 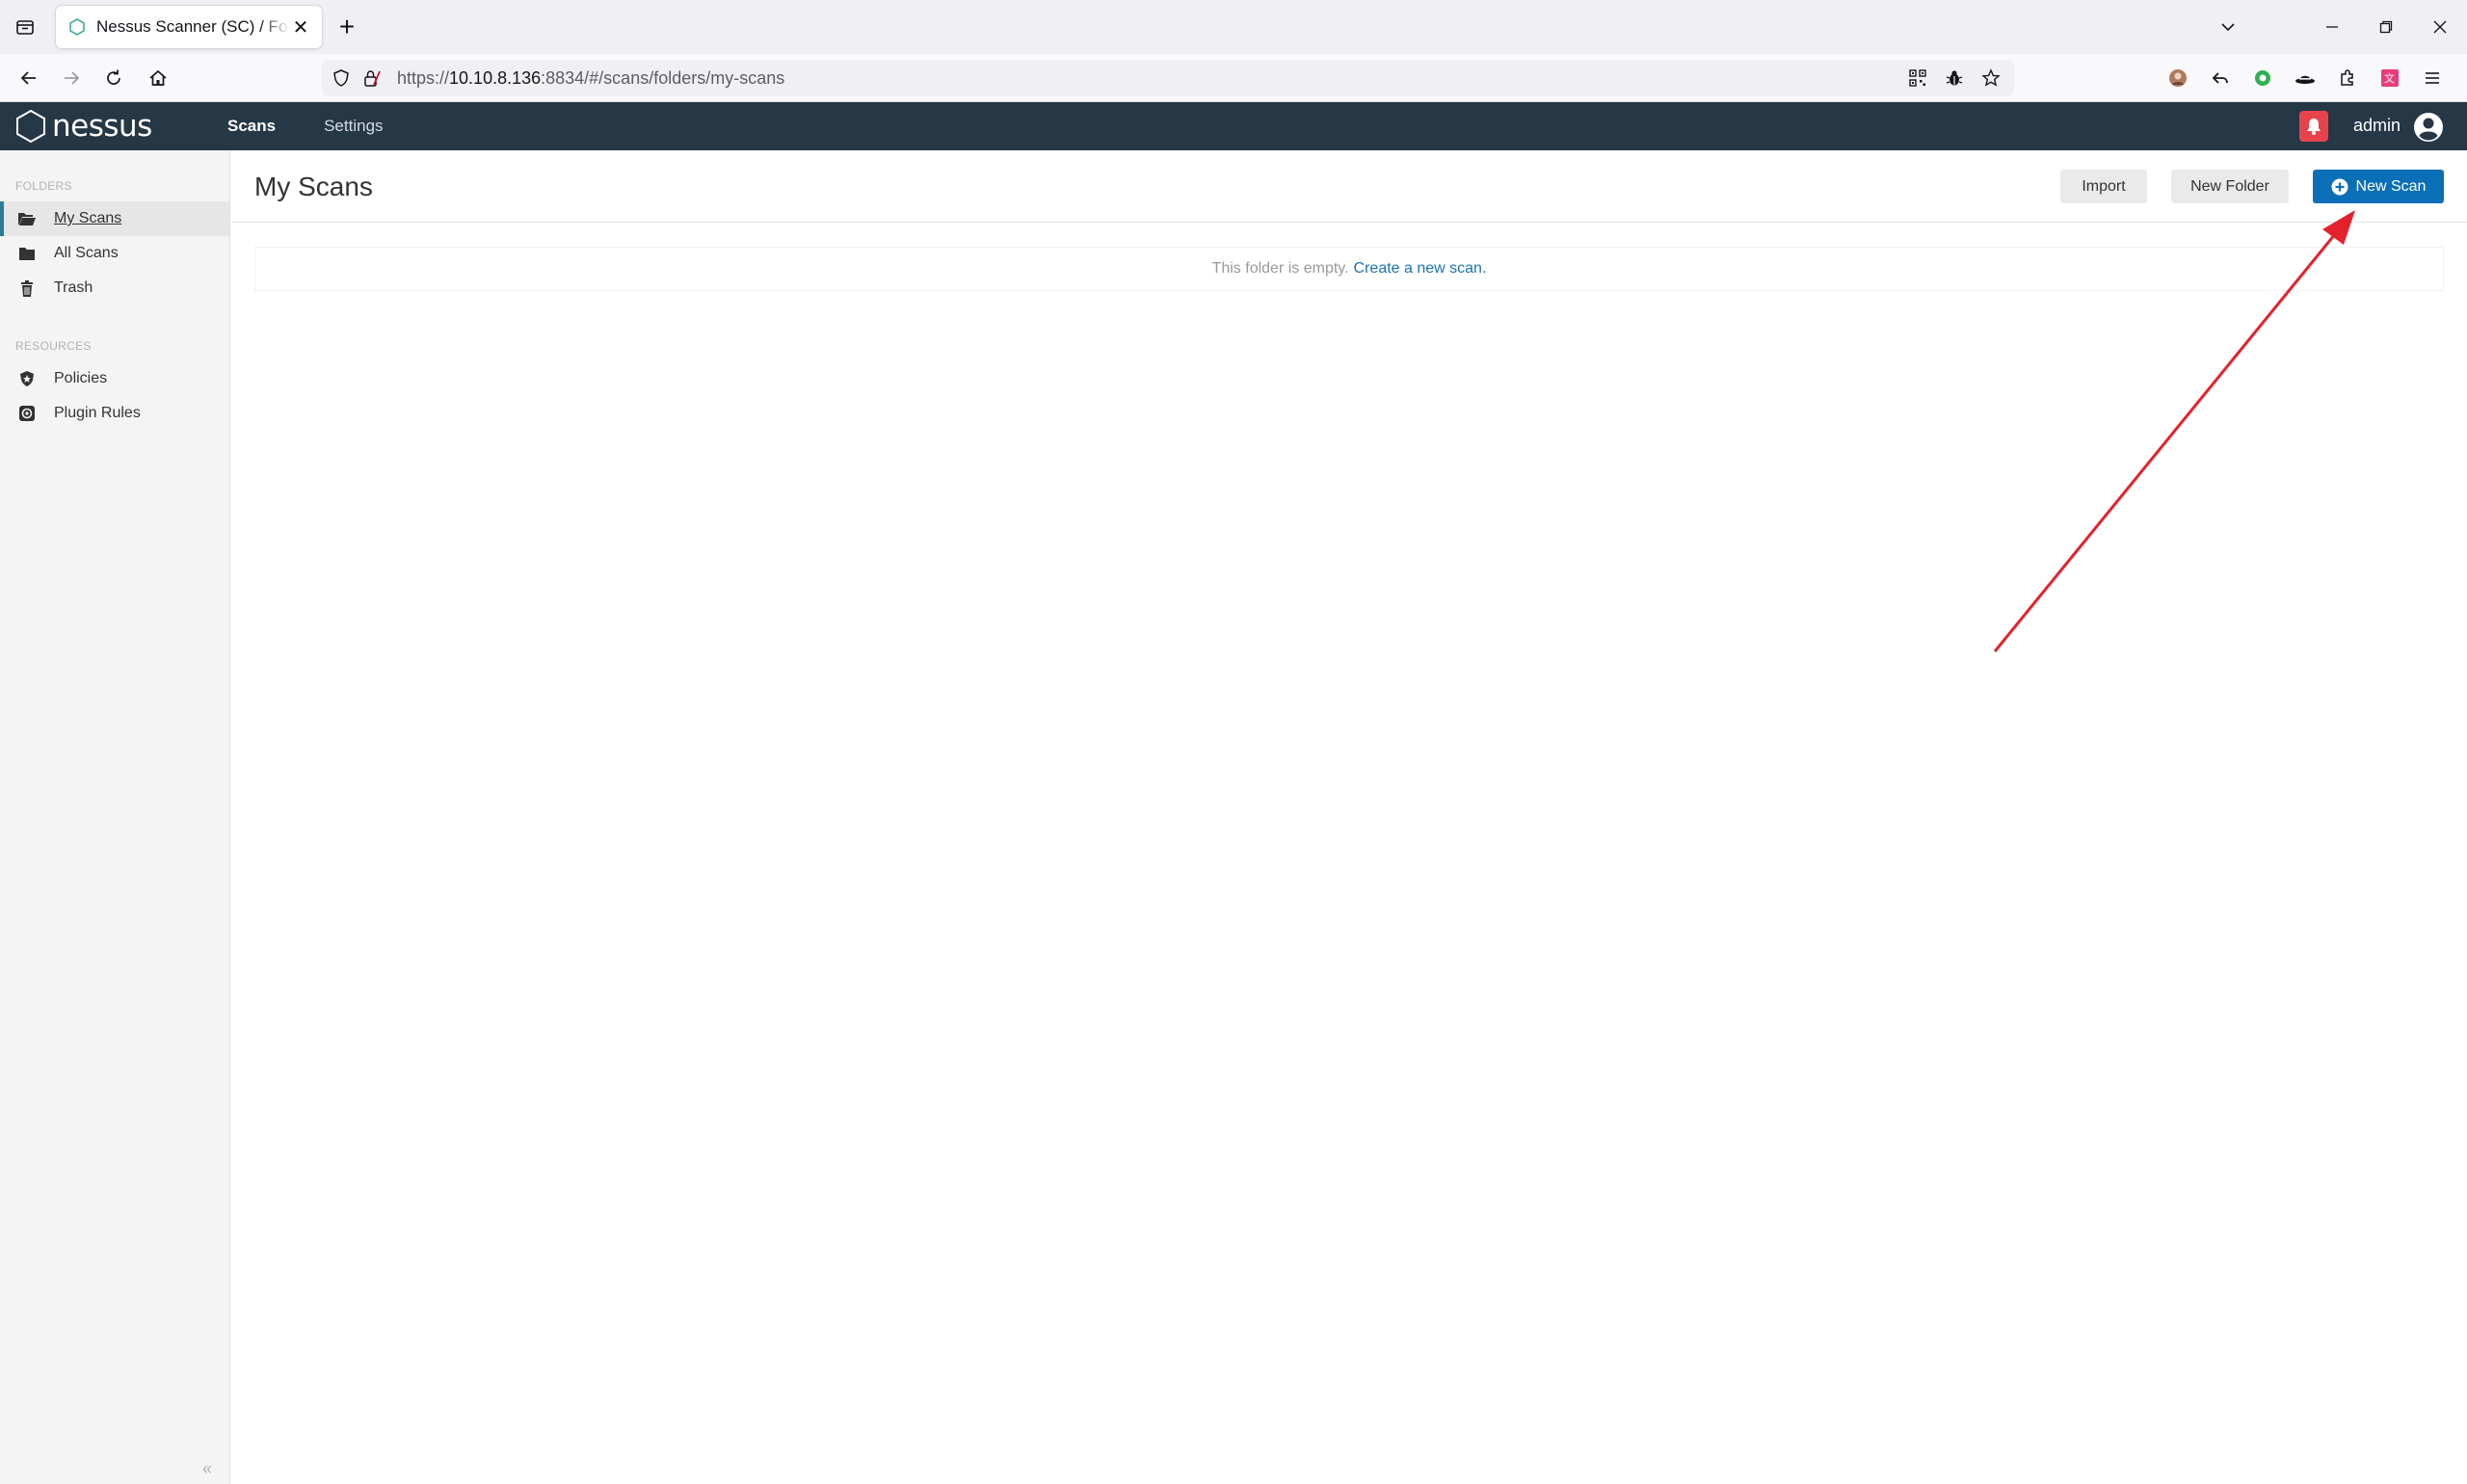 I want to click on restore-icon, so click(x=2386, y=27).